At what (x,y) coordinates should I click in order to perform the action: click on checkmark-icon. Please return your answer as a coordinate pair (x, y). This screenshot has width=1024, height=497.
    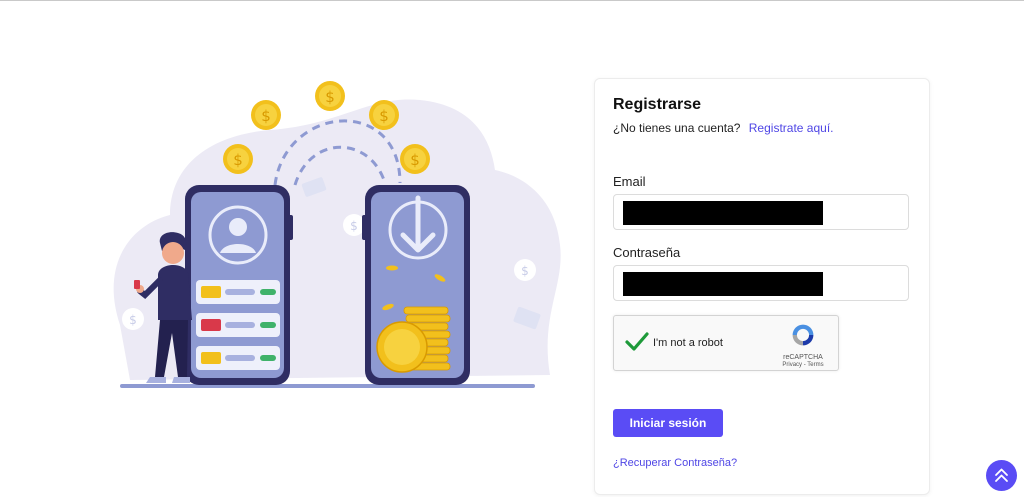
    Looking at the image, I should click on (637, 342).